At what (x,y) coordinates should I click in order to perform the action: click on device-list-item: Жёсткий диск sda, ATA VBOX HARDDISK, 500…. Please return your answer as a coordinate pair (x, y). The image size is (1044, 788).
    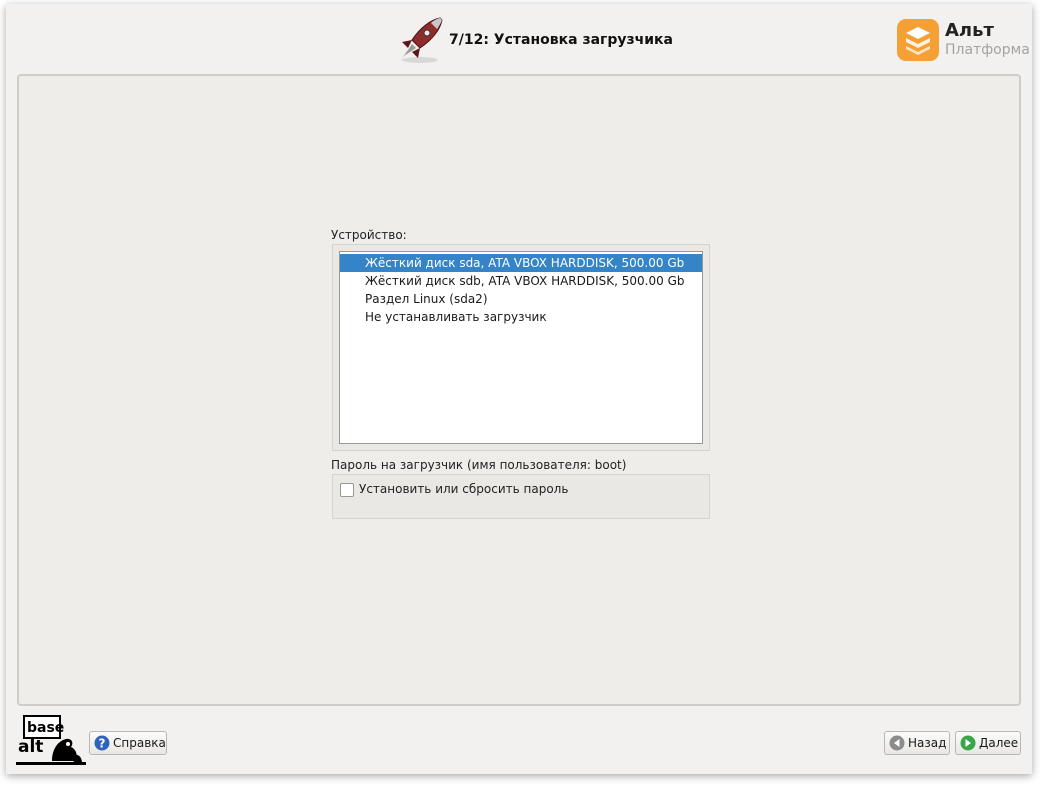
    Looking at the image, I should click on (521, 263).